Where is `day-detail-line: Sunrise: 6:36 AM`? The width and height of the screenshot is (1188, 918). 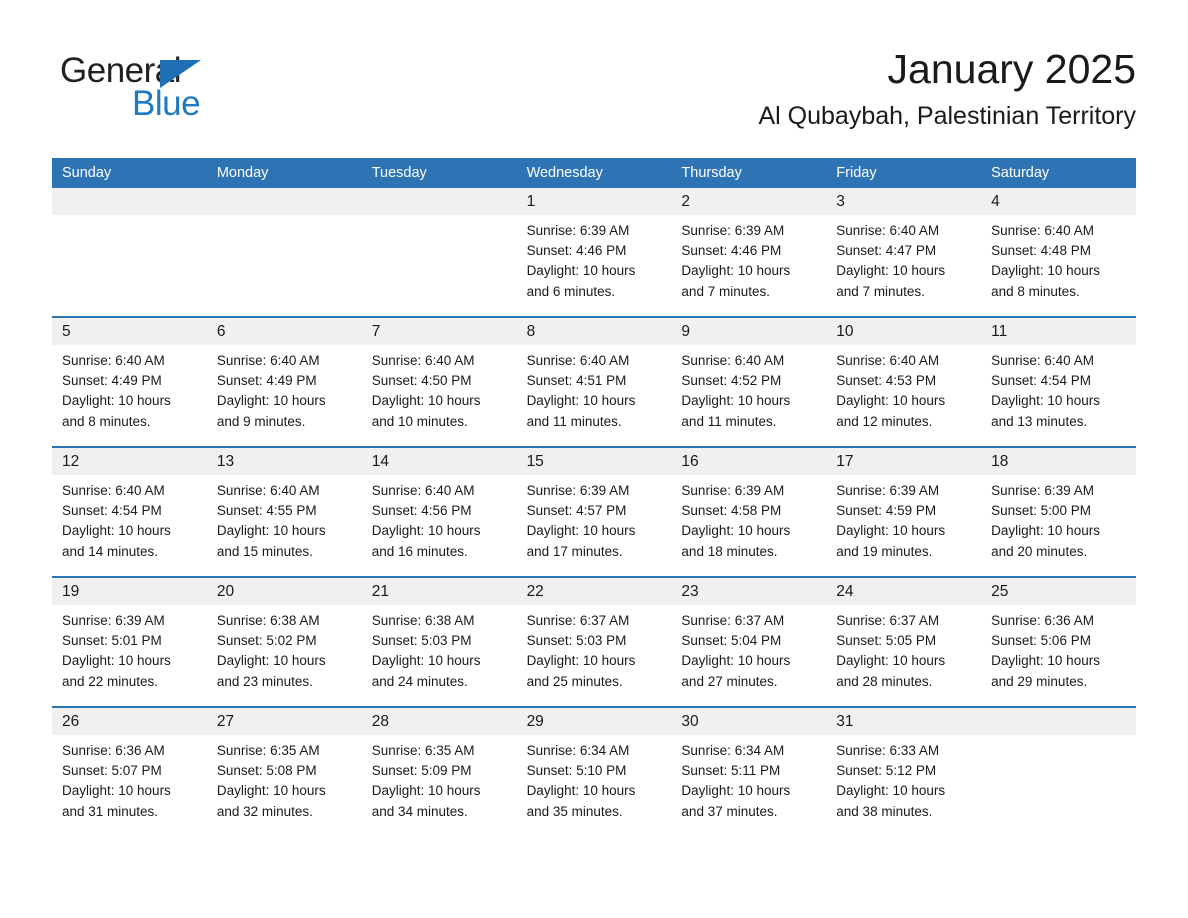
day-detail-line: Sunrise: 6:36 AM is located at coordinates (1042, 620).